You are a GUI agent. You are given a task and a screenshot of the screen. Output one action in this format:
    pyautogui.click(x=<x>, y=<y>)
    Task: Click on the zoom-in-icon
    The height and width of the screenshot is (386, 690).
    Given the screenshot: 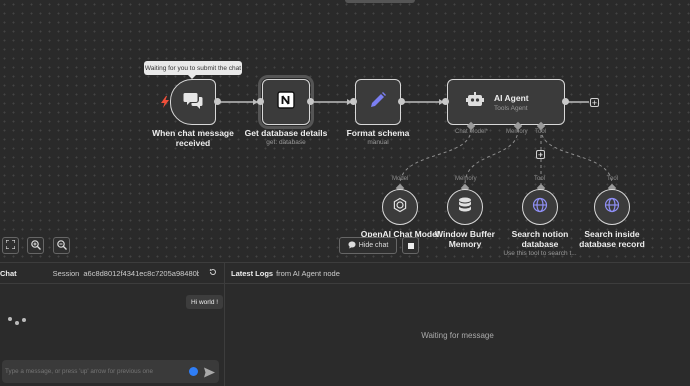 What is the action you would take?
    pyautogui.click(x=35, y=245)
    